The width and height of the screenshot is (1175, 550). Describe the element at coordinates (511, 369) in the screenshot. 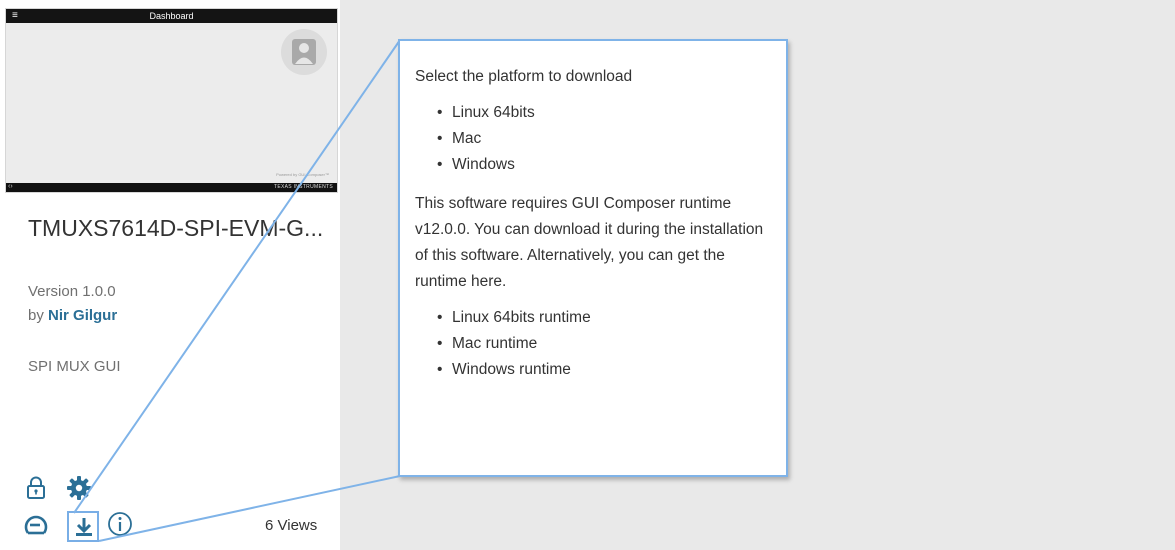

I see `runtime-link-windows: Windows runtime` at that location.